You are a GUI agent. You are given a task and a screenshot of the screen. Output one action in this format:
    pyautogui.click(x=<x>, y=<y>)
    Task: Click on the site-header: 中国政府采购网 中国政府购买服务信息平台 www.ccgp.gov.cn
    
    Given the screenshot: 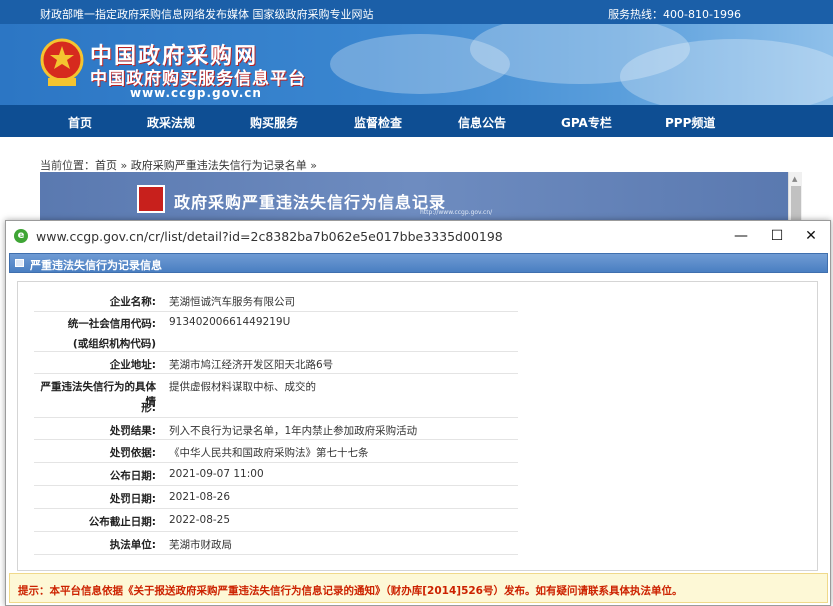 What is the action you would take?
    pyautogui.click(x=416, y=64)
    